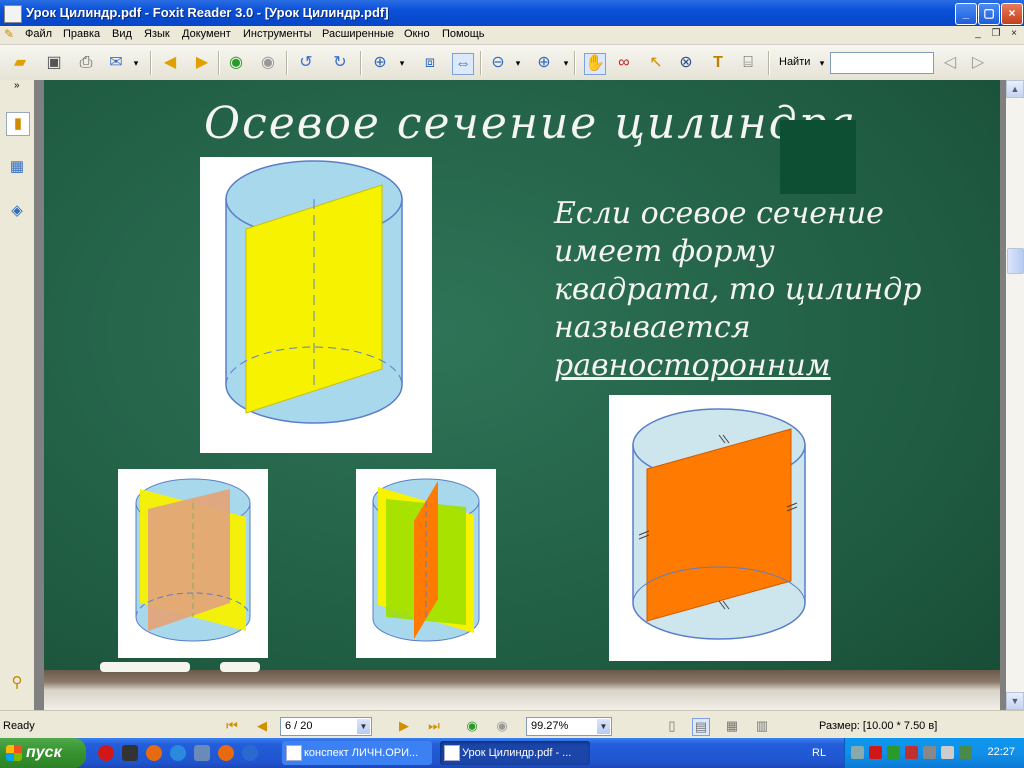  I want to click on vertical-scrollbar: ▲ ▼, so click(1015, 395).